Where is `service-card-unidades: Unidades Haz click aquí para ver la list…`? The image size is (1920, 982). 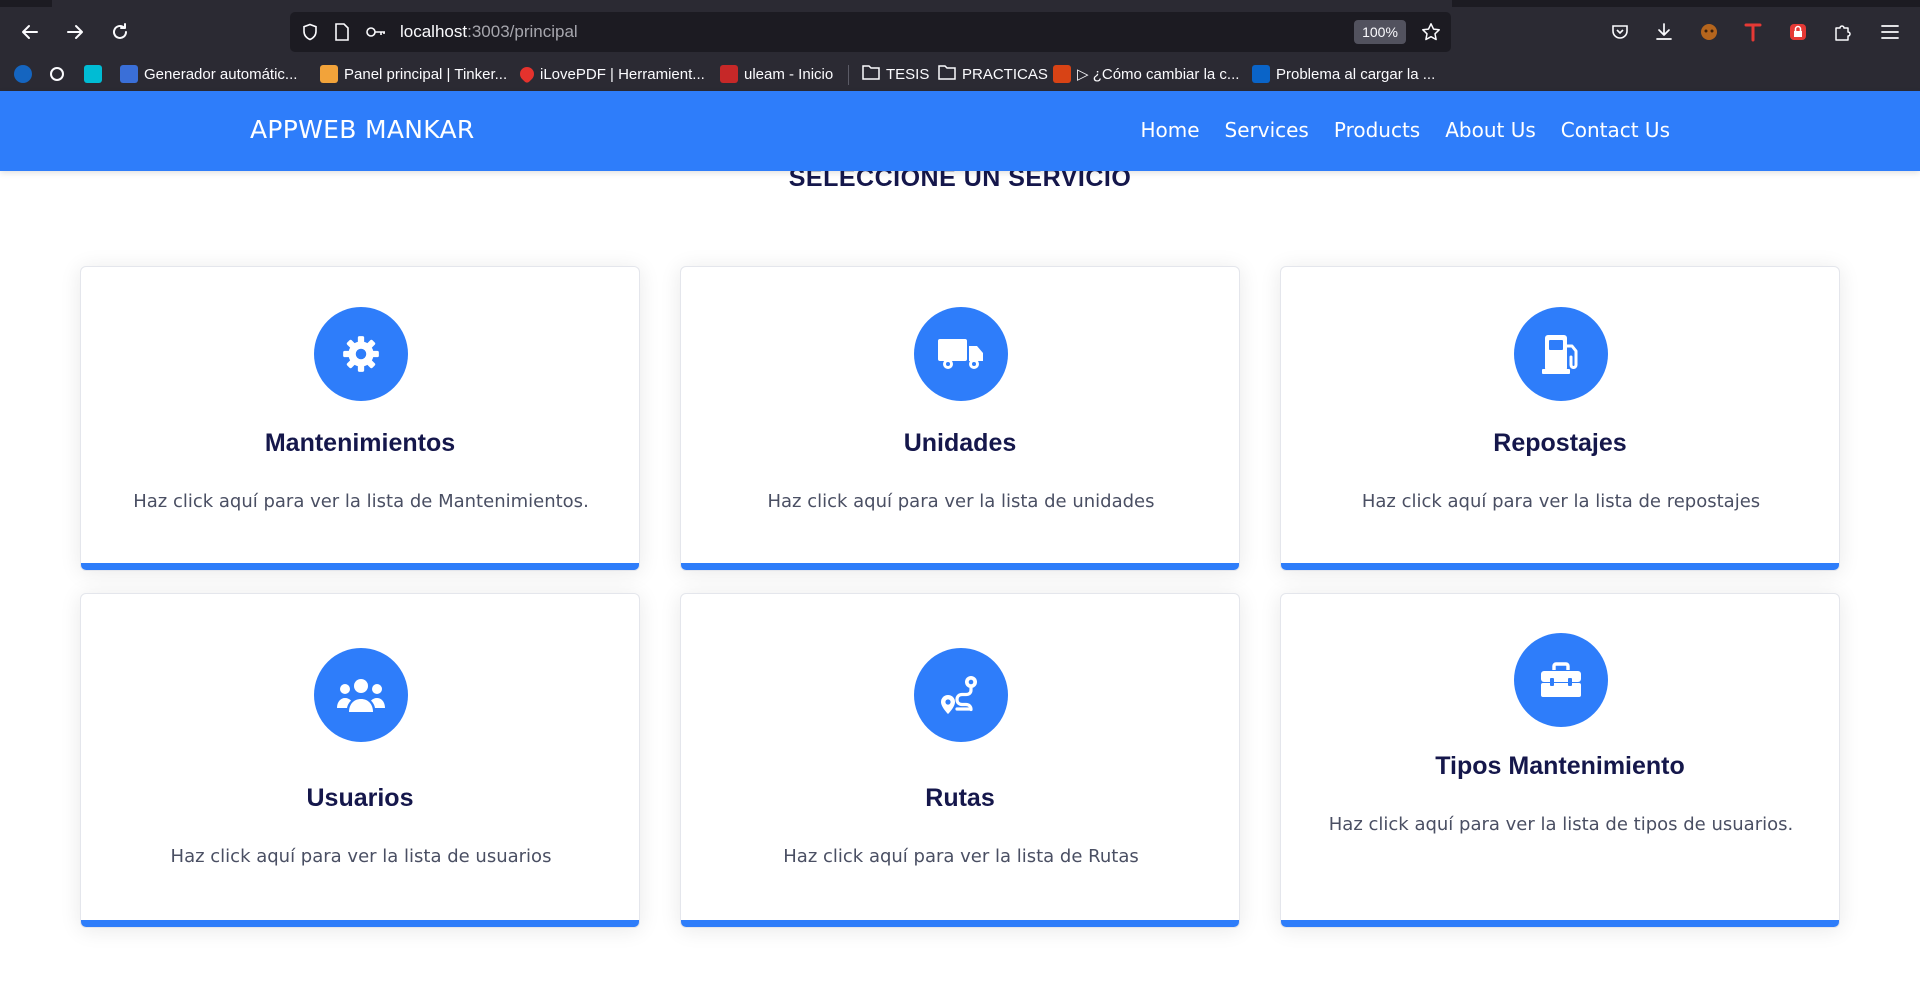 service-card-unidades: Unidades Haz click aquí para ver la list… is located at coordinates (960, 418).